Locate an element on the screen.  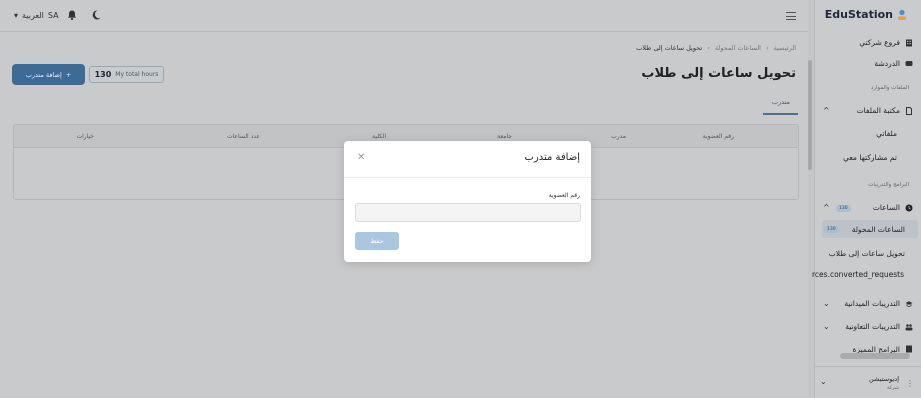
language-label: العربية is located at coordinates (33, 15).